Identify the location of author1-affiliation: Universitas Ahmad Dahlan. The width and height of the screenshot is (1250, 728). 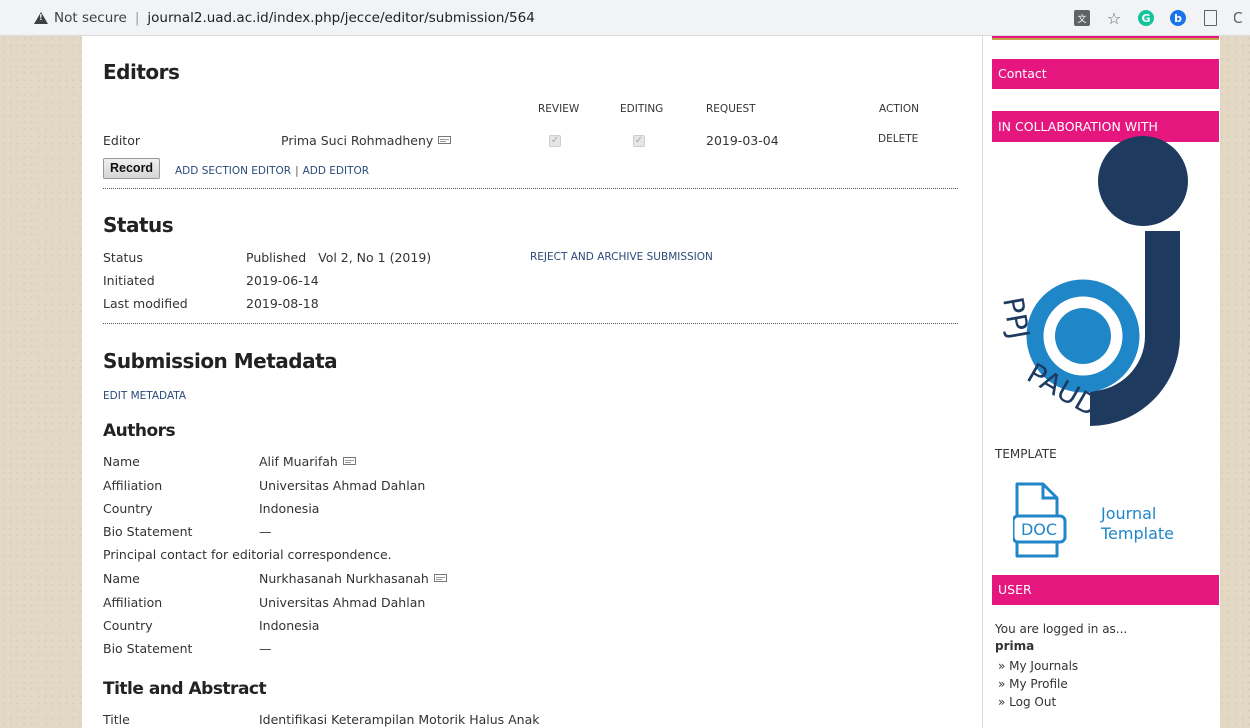
(342, 485).